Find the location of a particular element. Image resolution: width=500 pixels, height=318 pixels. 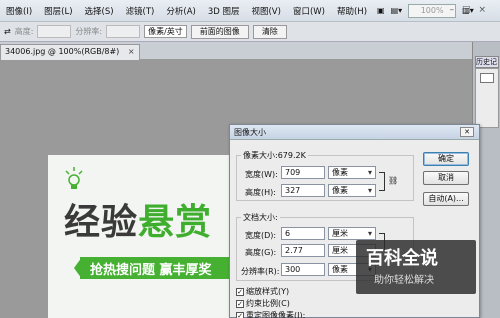

doc-width-input: 6 is located at coordinates (303, 233).